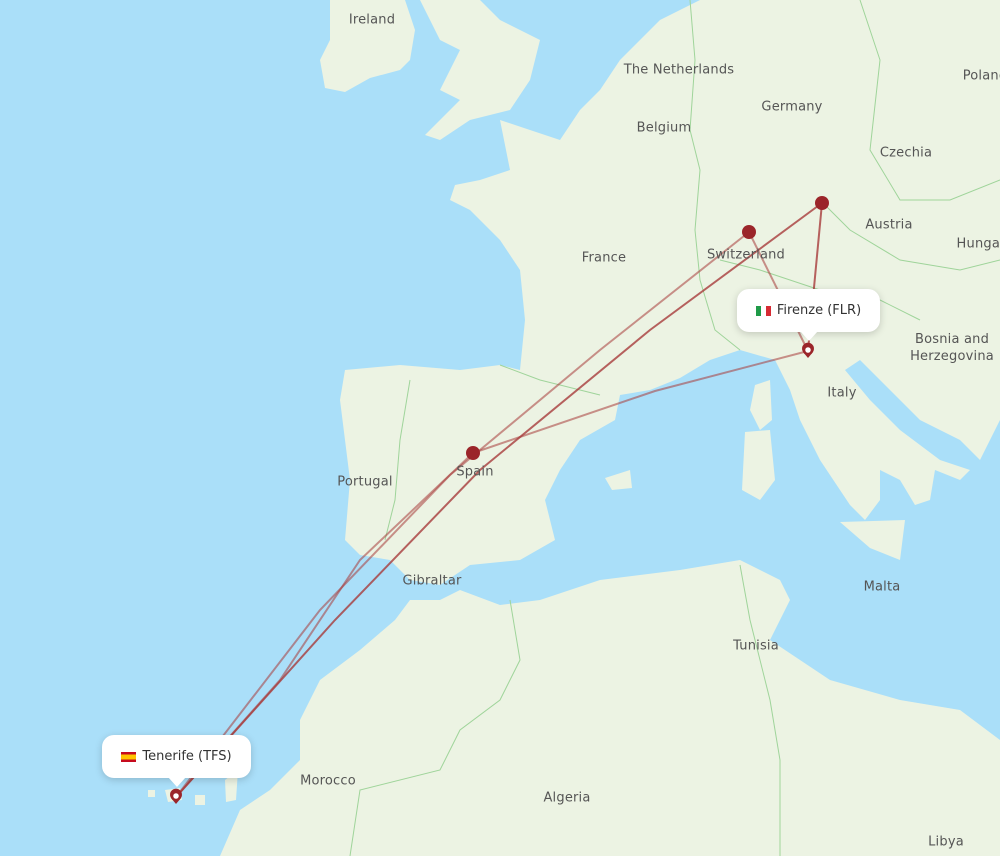 The width and height of the screenshot is (1000, 856). I want to click on country-label: Ireland, so click(372, 20).